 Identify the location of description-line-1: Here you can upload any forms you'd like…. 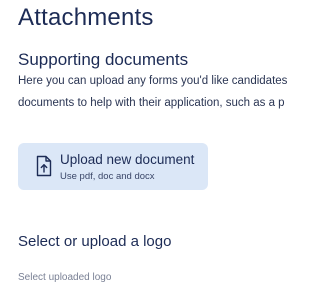
(153, 81).